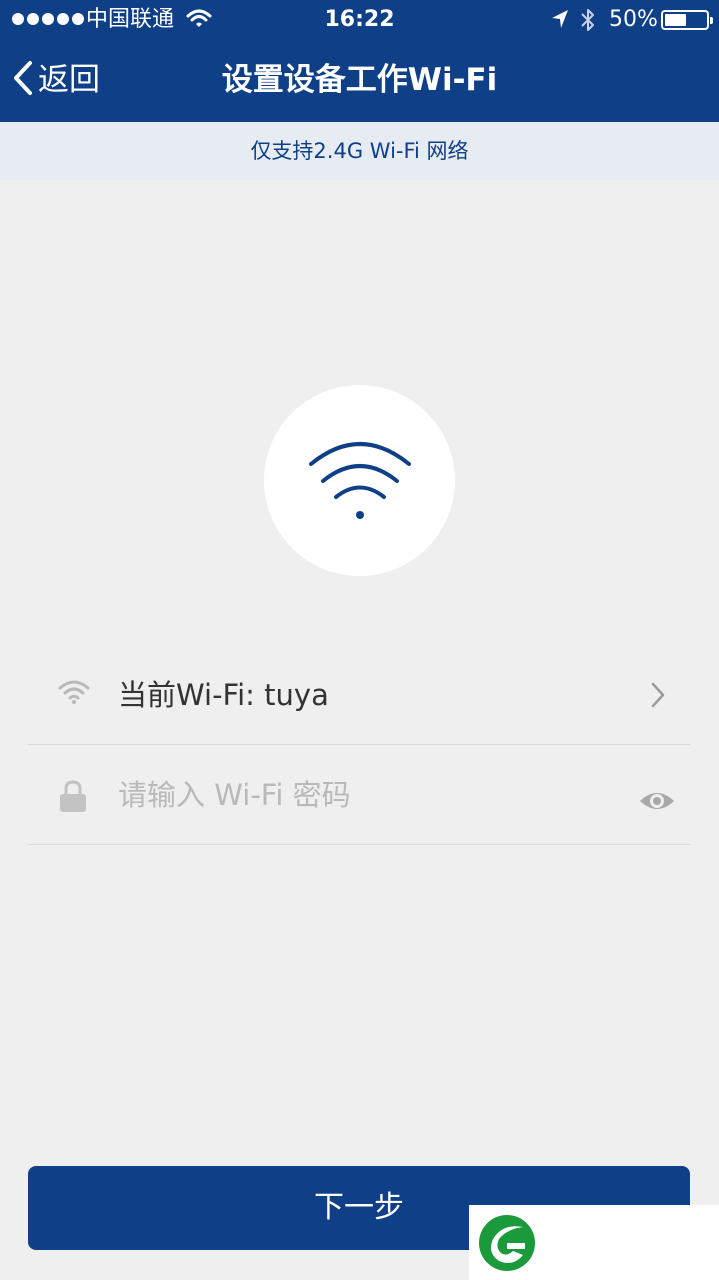  Describe the element at coordinates (588, 22) in the screenshot. I see `bluetooth-icon` at that location.